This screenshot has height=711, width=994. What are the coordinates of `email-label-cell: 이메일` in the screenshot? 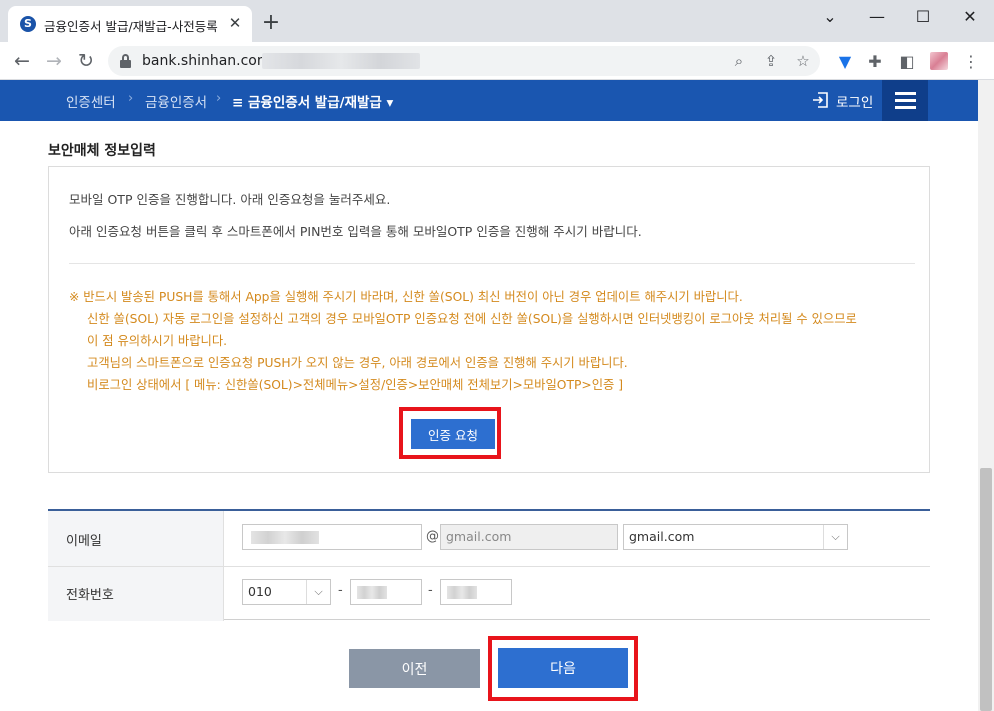 It's located at (136, 538).